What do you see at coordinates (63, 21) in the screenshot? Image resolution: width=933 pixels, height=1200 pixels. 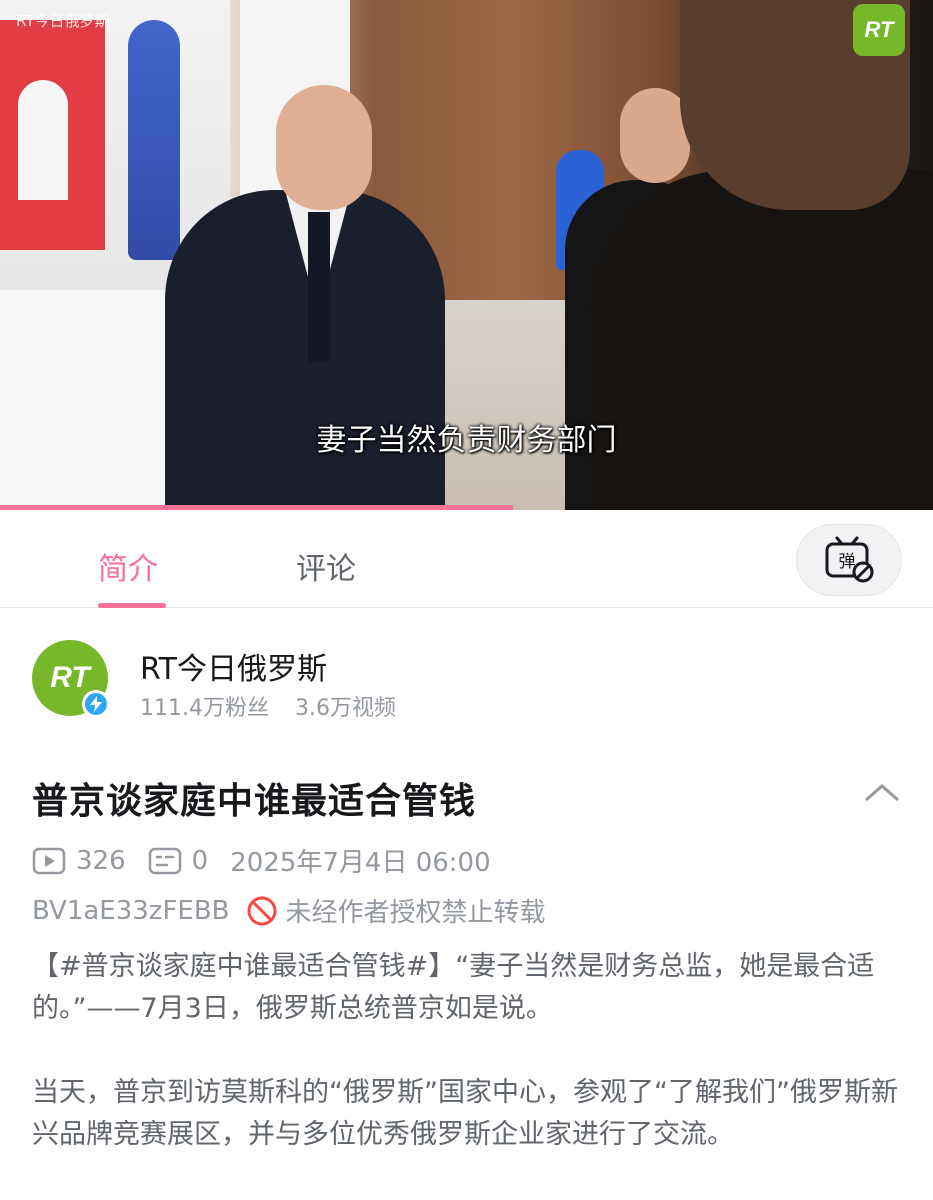 I see `video-watermark: RT今日俄罗斯` at bounding box center [63, 21].